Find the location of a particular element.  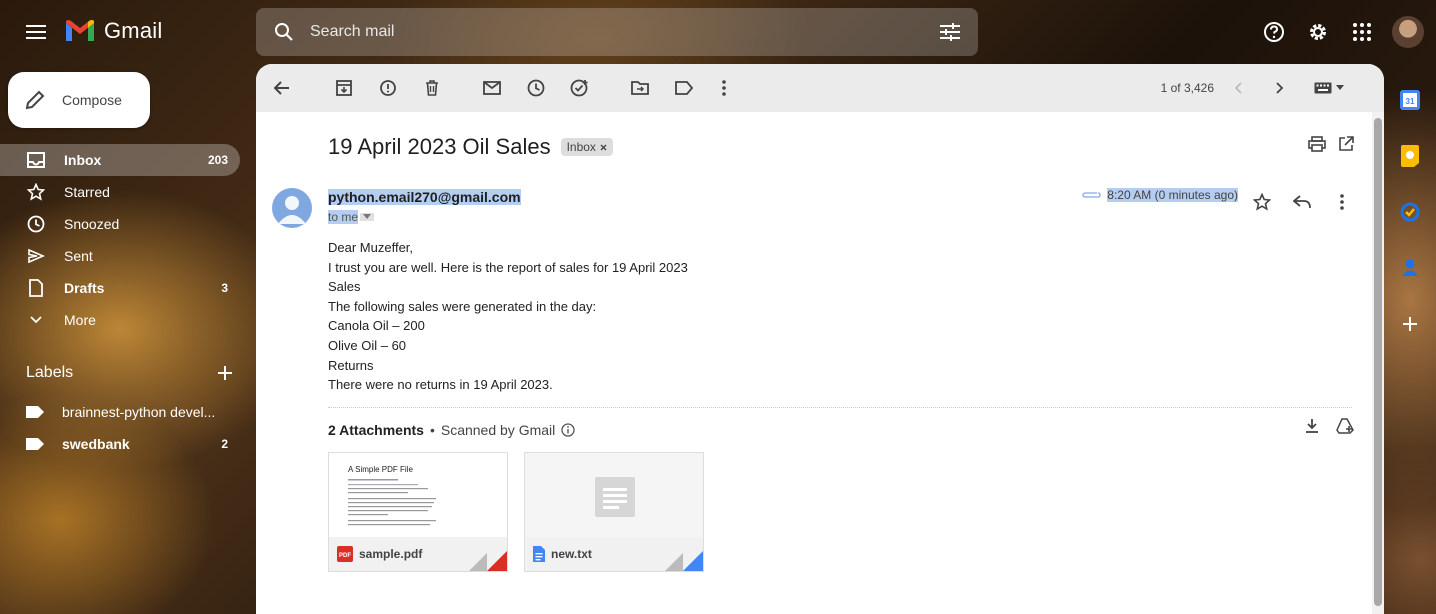

attachment-card-txt: new.txt is located at coordinates (614, 512).